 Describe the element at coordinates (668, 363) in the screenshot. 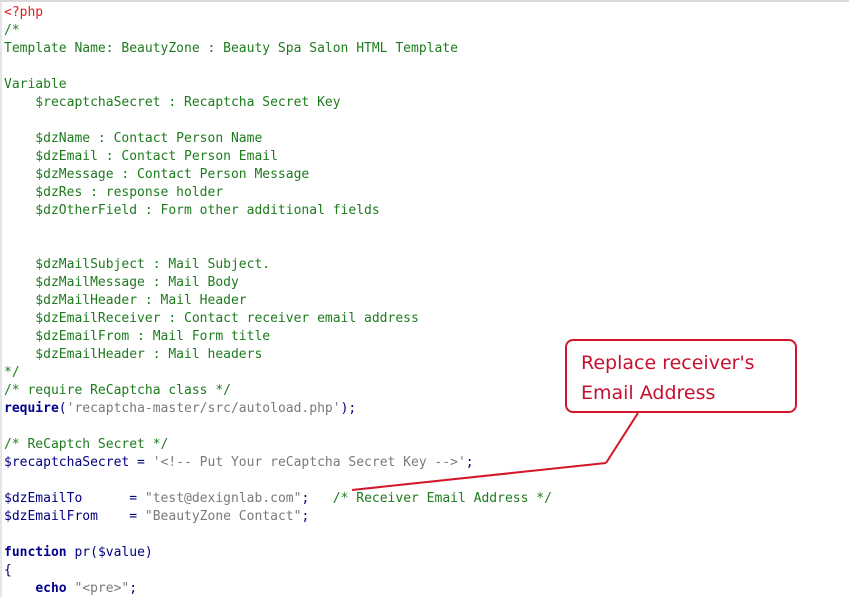

I see `callout-line-1: Replace receiver's` at that location.